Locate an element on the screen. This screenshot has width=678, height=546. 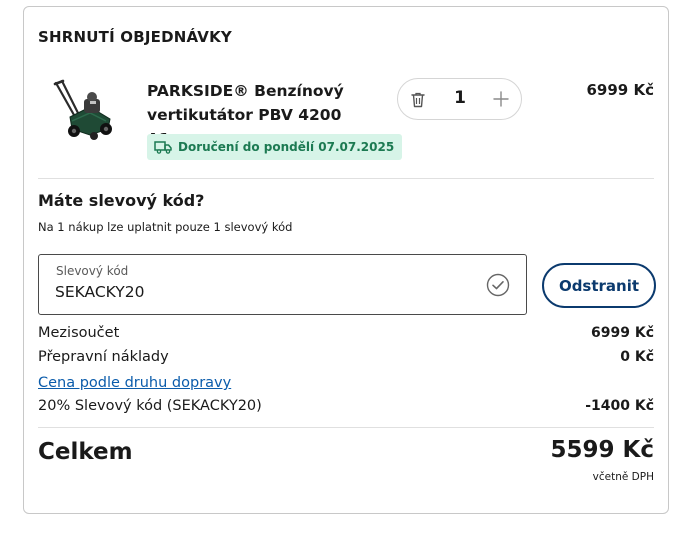
order-summary-title: SHRNUTÍ OBJEDNÁVKY is located at coordinates (135, 37).